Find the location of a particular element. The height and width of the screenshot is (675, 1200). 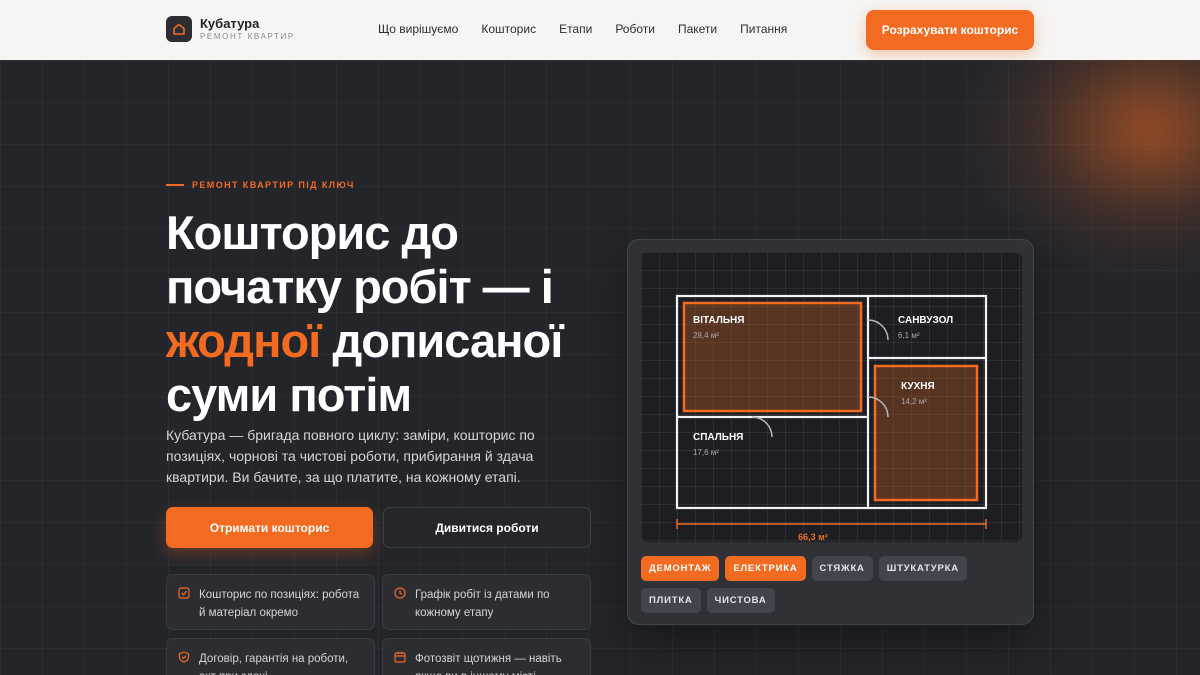

stage-tag-demolition: ДЕМОНТАЖ is located at coordinates (680, 568).